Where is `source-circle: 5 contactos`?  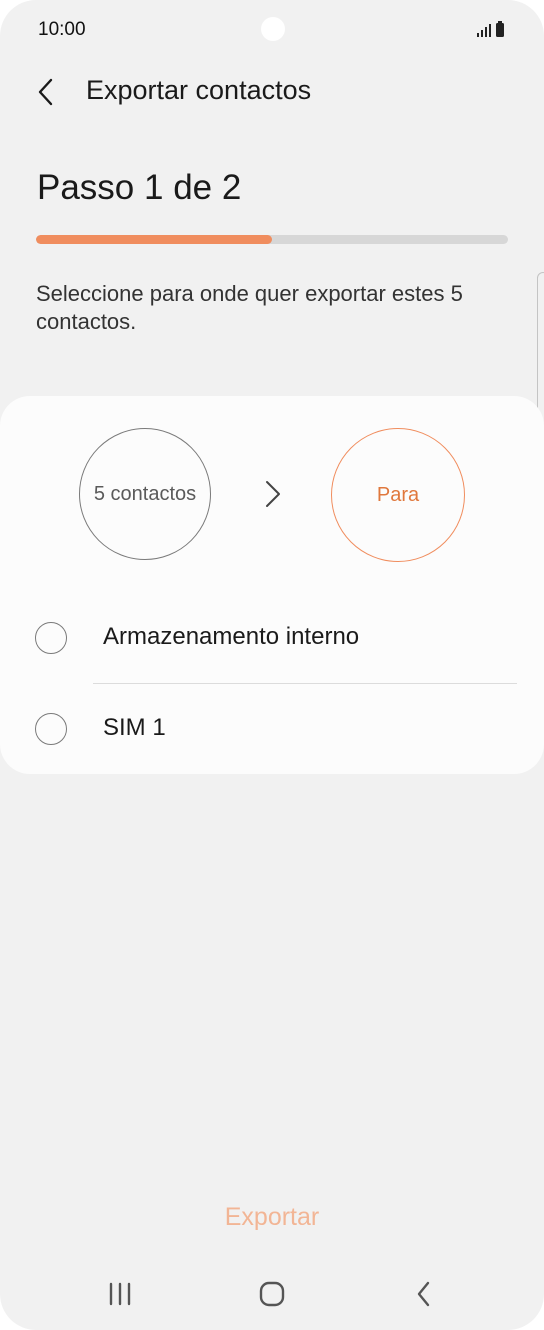
source-circle: 5 contactos is located at coordinates (145, 494).